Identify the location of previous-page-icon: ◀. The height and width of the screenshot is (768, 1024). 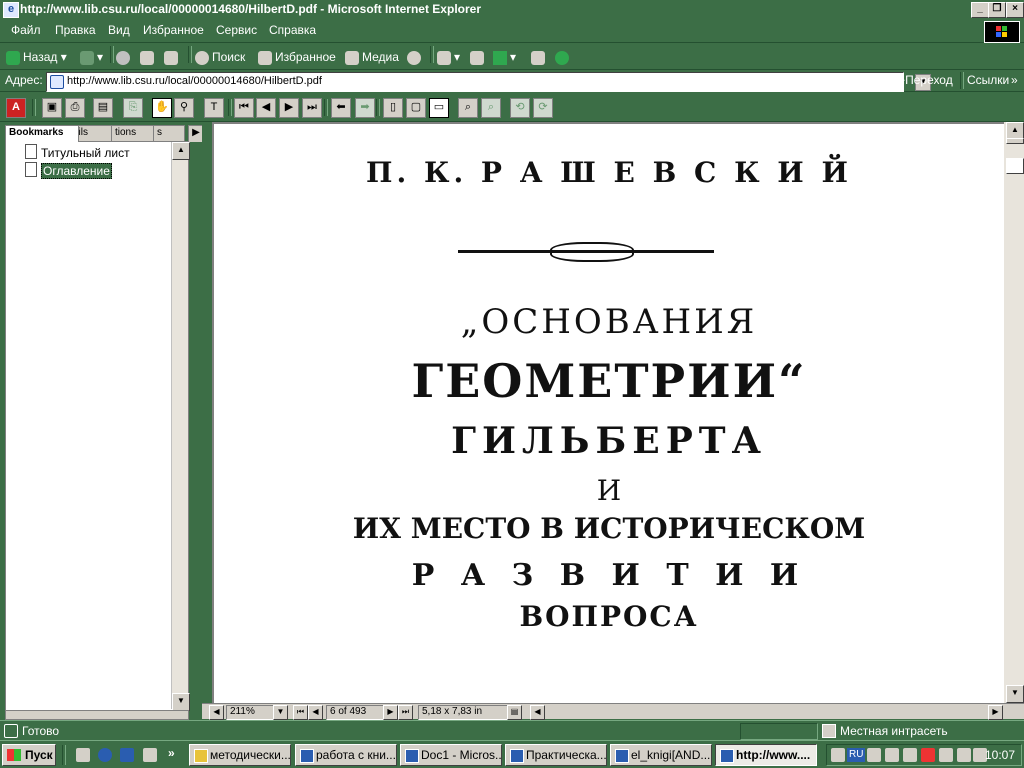
(266, 108).